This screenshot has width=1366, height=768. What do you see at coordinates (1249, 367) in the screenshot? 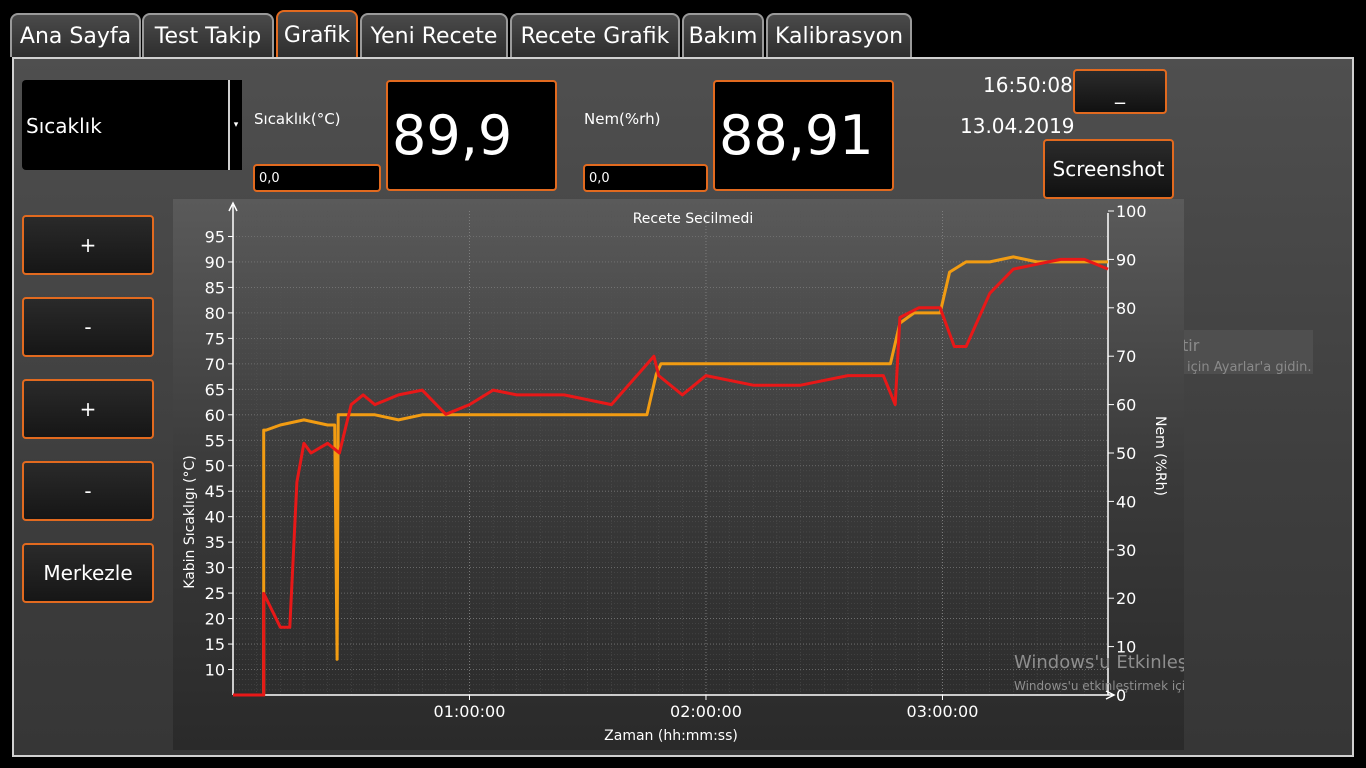
I see `watermark-partial-subtitle: için Ayarlar'a gidin.` at bounding box center [1249, 367].